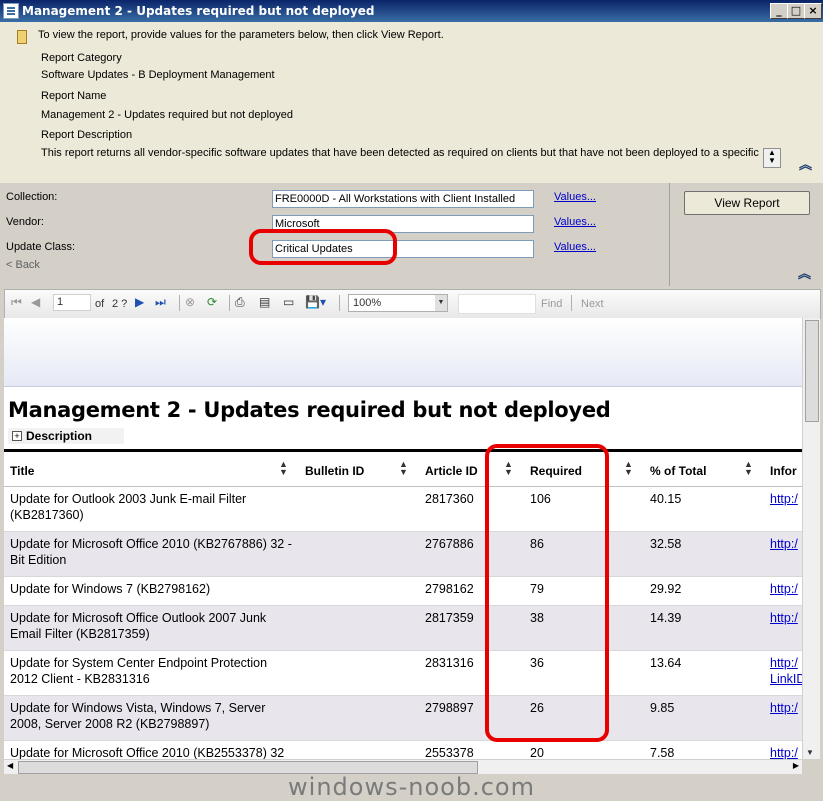 The image size is (823, 801). Describe the element at coordinates (449, 499) in the screenshot. I see `cell-article: 2817360` at that location.